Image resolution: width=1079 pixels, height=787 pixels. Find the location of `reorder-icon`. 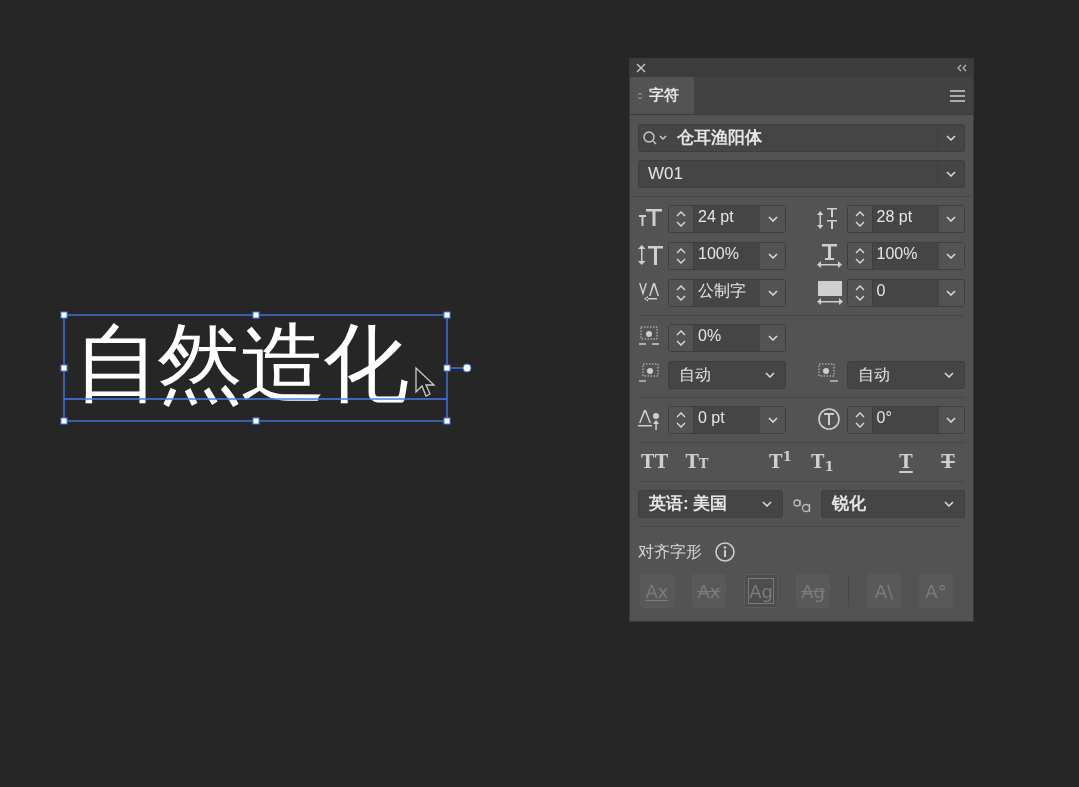

reorder-icon is located at coordinates (640, 95).